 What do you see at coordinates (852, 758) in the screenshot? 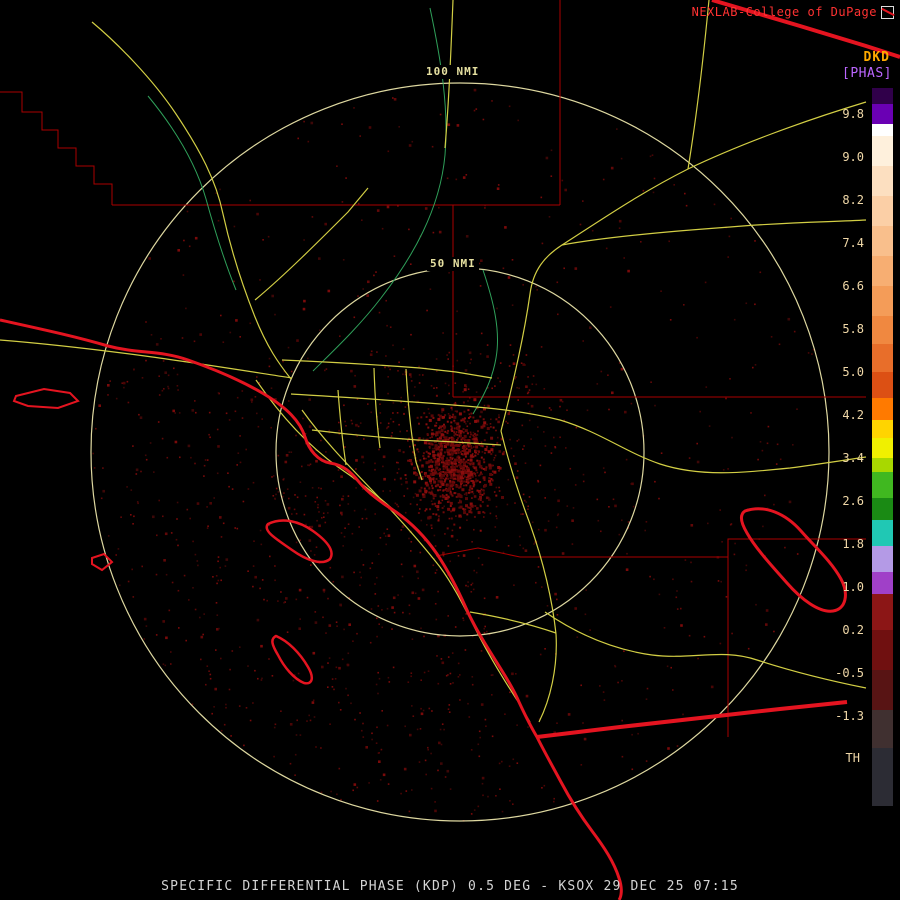
I see `colorbar-threshold-label: TH` at bounding box center [852, 758].